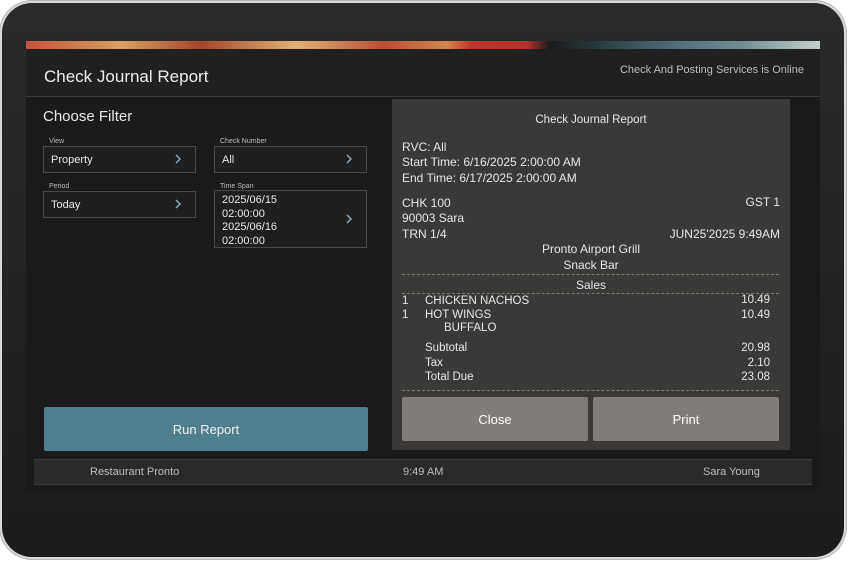  I want to click on report-start-time: Start Time: 6/16/2025 2:00:00 AM, so click(491, 162).